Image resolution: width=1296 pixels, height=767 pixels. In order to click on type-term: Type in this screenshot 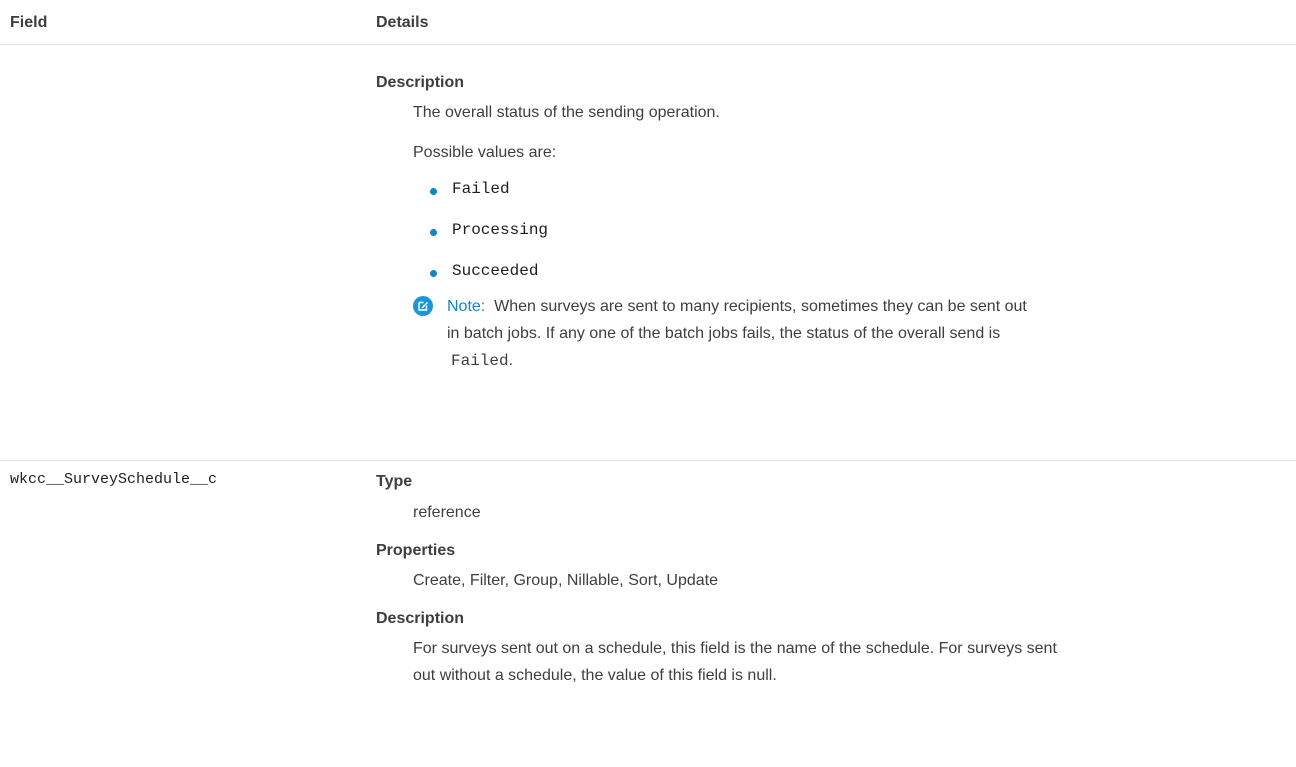, I will do `click(394, 481)`.